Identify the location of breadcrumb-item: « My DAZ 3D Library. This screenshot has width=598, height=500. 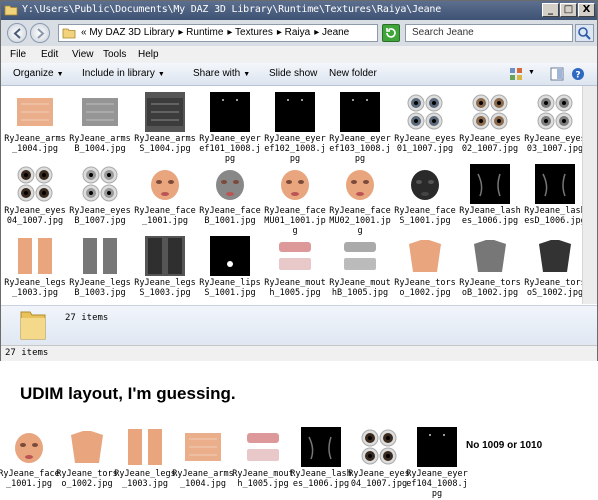
(127, 32).